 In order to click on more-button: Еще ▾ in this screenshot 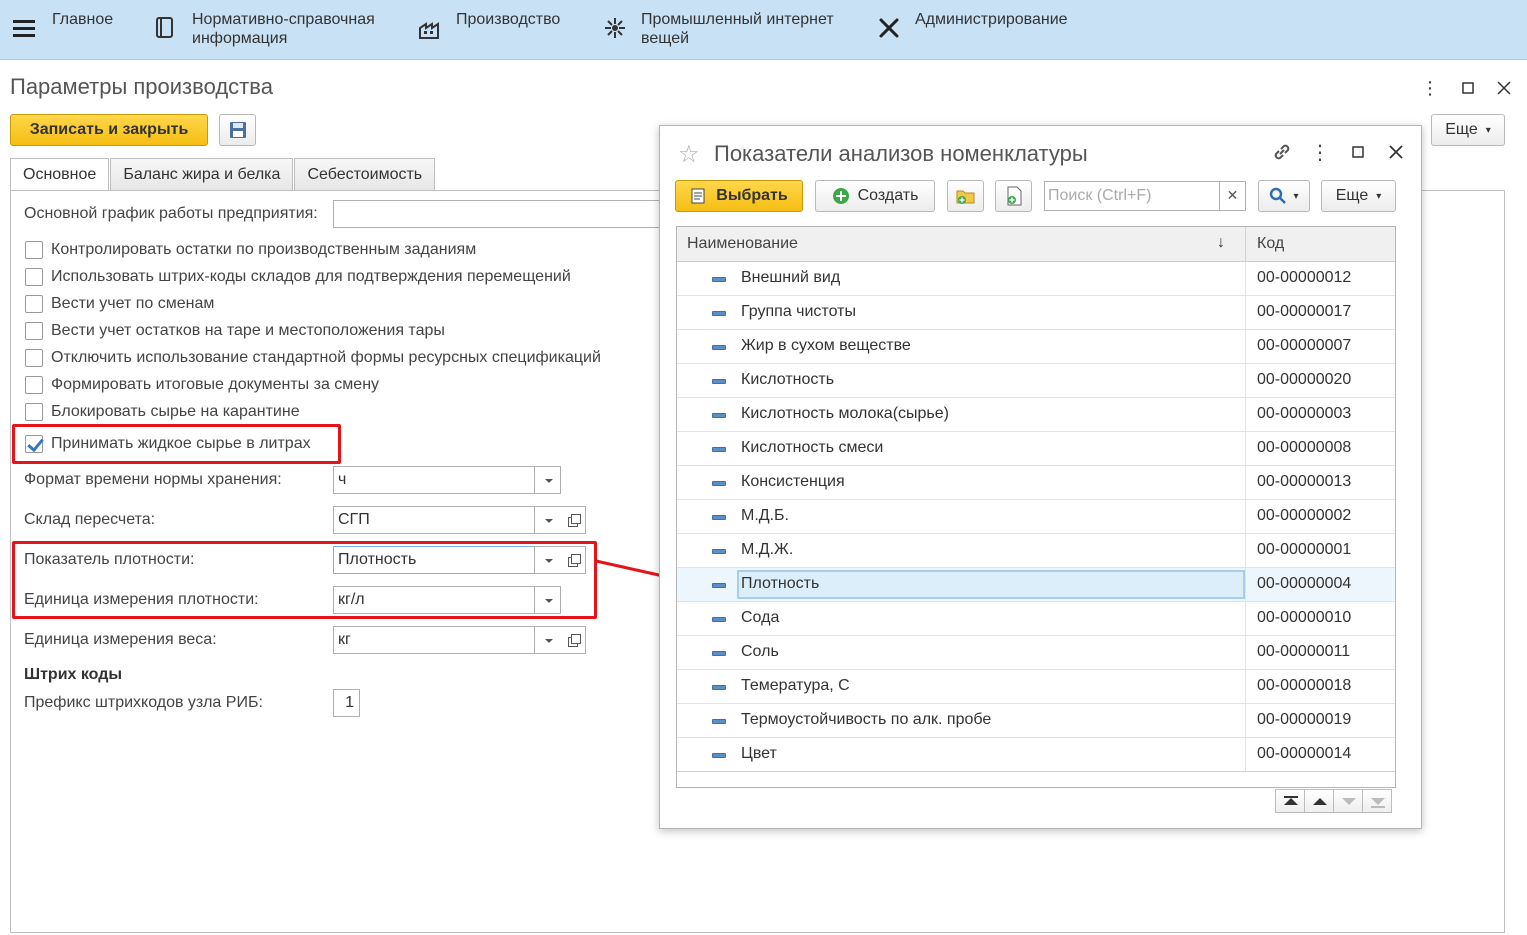, I will do `click(1468, 130)`.